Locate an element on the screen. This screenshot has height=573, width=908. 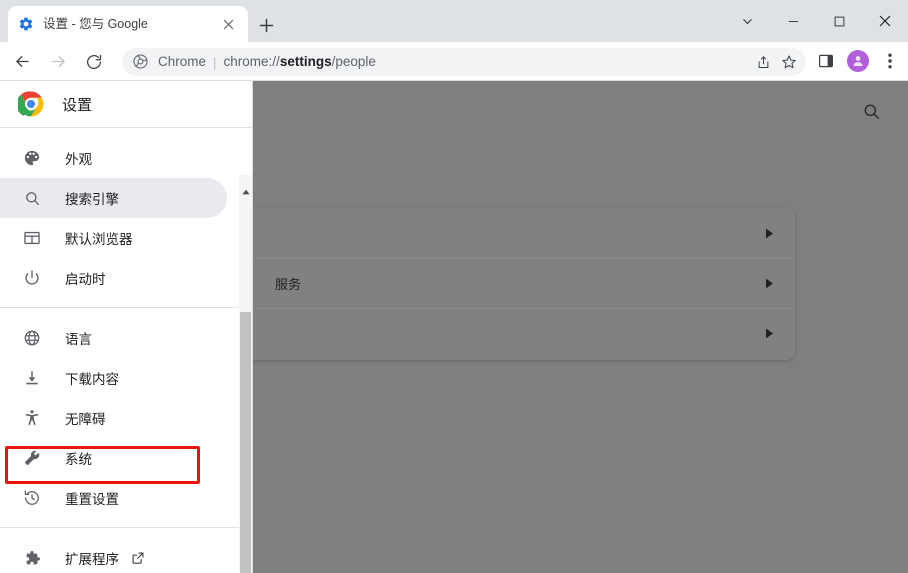
settings-card-row: 服务 is located at coordinates (524, 283).